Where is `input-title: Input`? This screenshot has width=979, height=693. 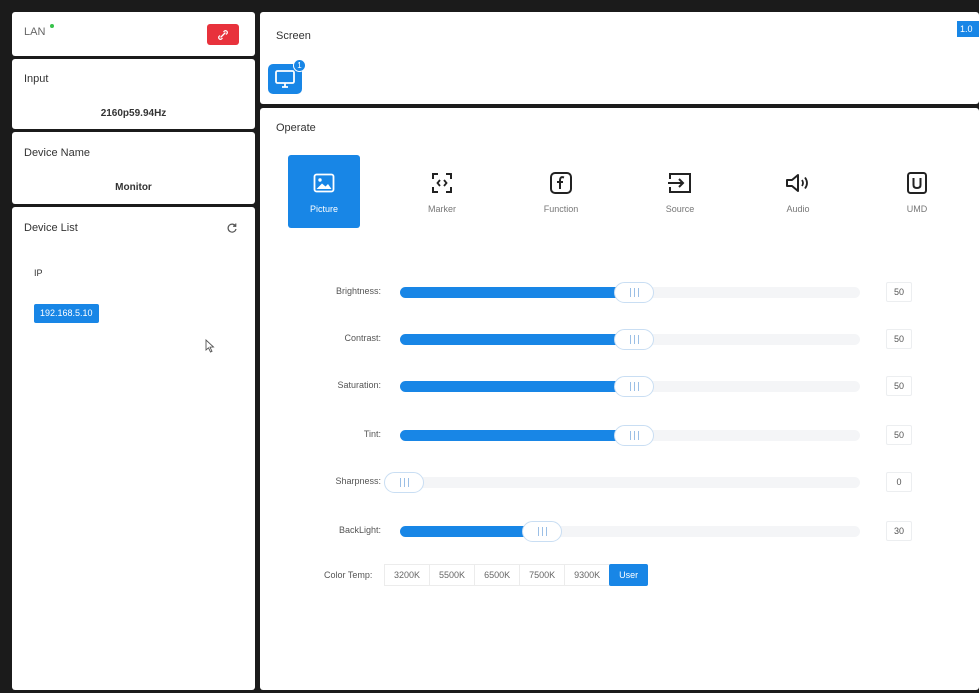
input-title: Input is located at coordinates (36, 79).